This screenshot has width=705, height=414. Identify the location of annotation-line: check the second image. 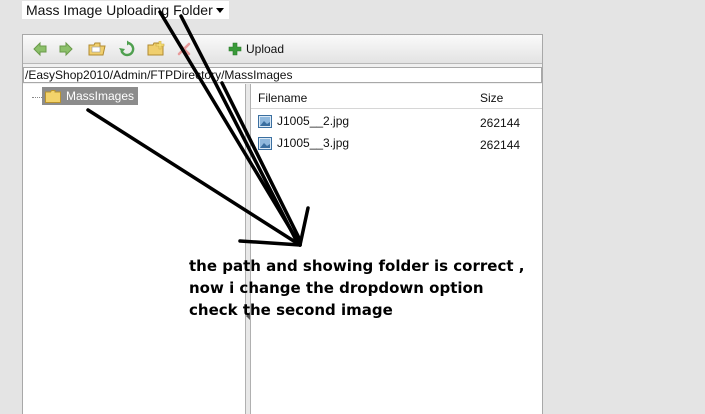
(291, 310).